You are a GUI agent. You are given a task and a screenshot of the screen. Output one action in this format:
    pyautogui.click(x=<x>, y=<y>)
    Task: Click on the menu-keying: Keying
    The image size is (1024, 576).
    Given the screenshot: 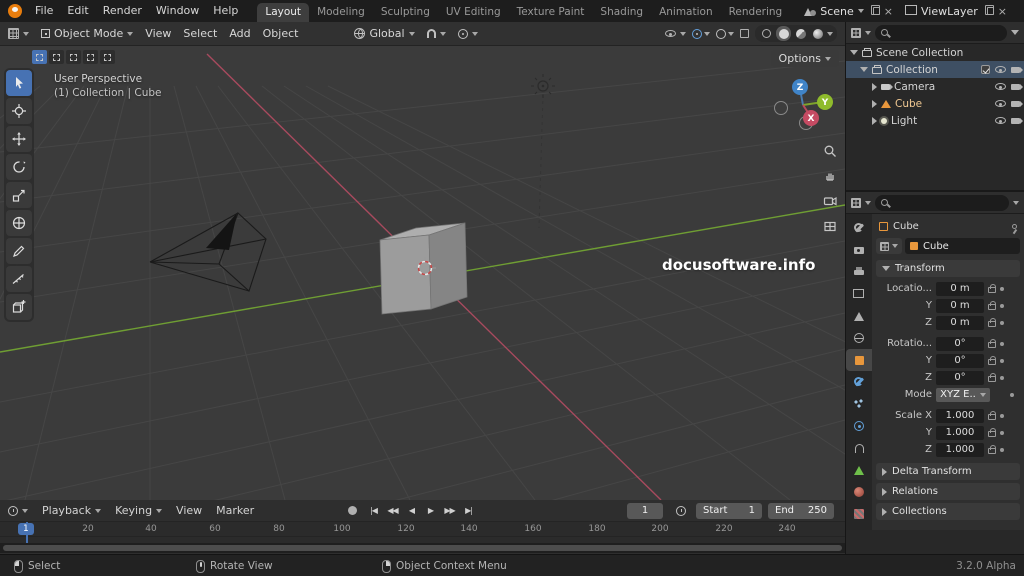 What is the action you would take?
    pyautogui.click(x=138, y=510)
    